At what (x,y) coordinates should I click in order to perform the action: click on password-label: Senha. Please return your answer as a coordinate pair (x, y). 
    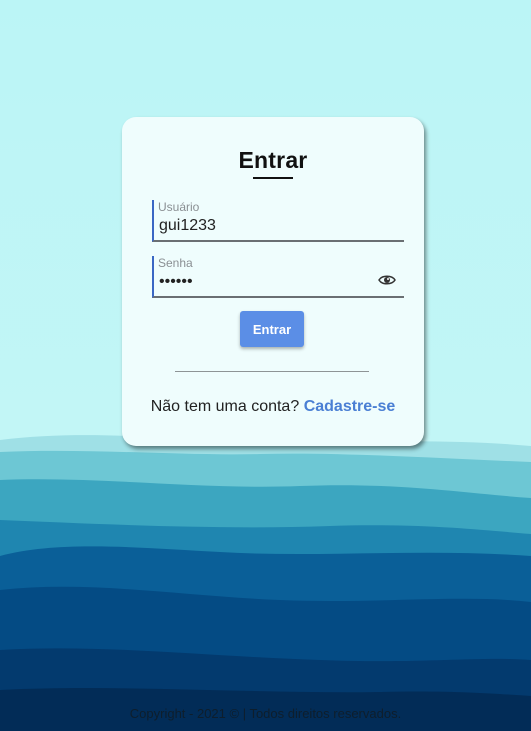
    Looking at the image, I should click on (175, 263).